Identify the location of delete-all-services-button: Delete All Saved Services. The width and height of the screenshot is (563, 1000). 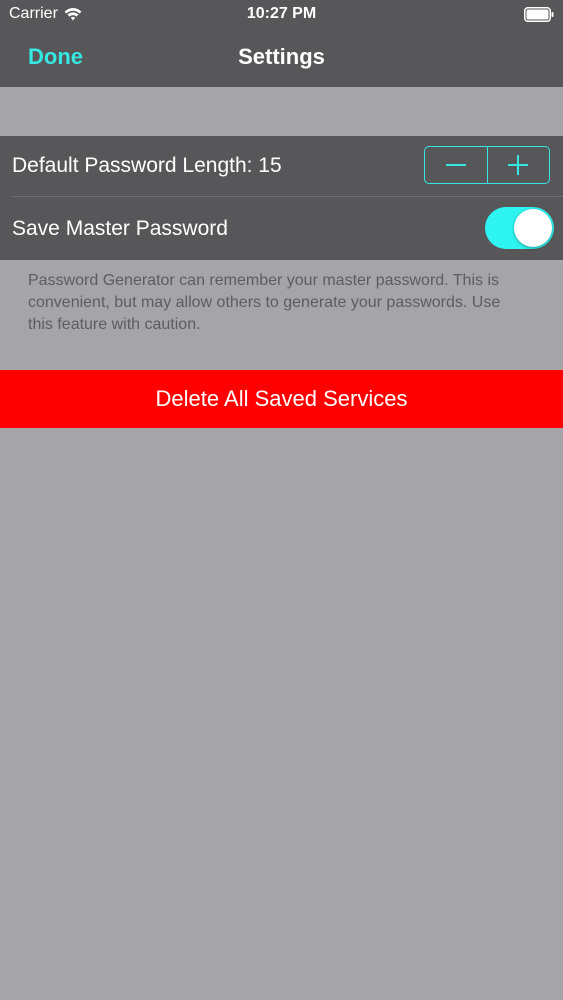
(281, 399).